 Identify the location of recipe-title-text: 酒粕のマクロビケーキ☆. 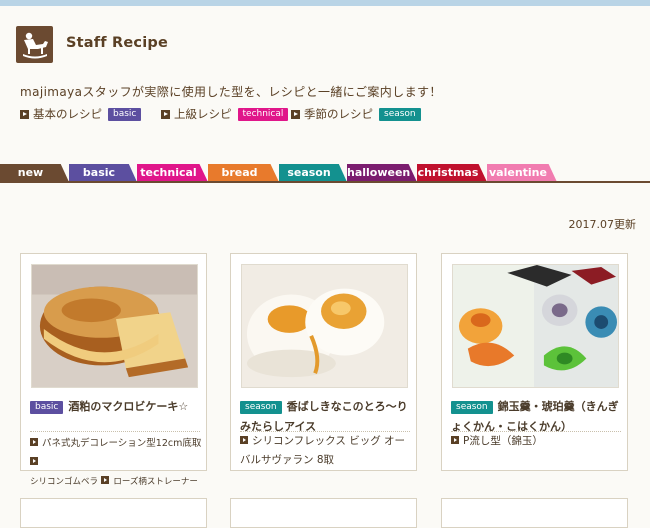
(128, 406).